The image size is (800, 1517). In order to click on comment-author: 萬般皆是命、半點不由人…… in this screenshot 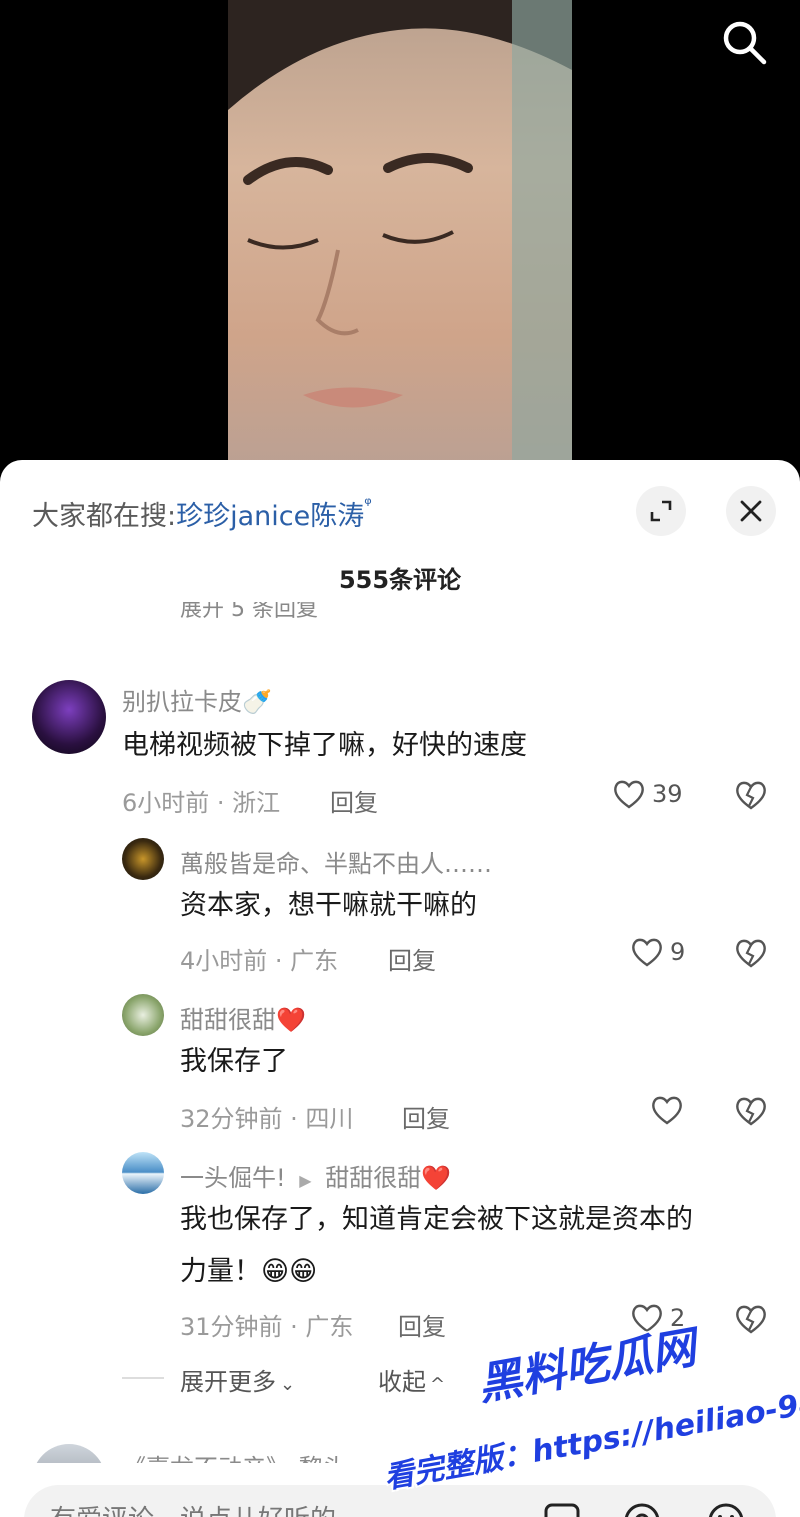, I will do `click(336, 861)`.